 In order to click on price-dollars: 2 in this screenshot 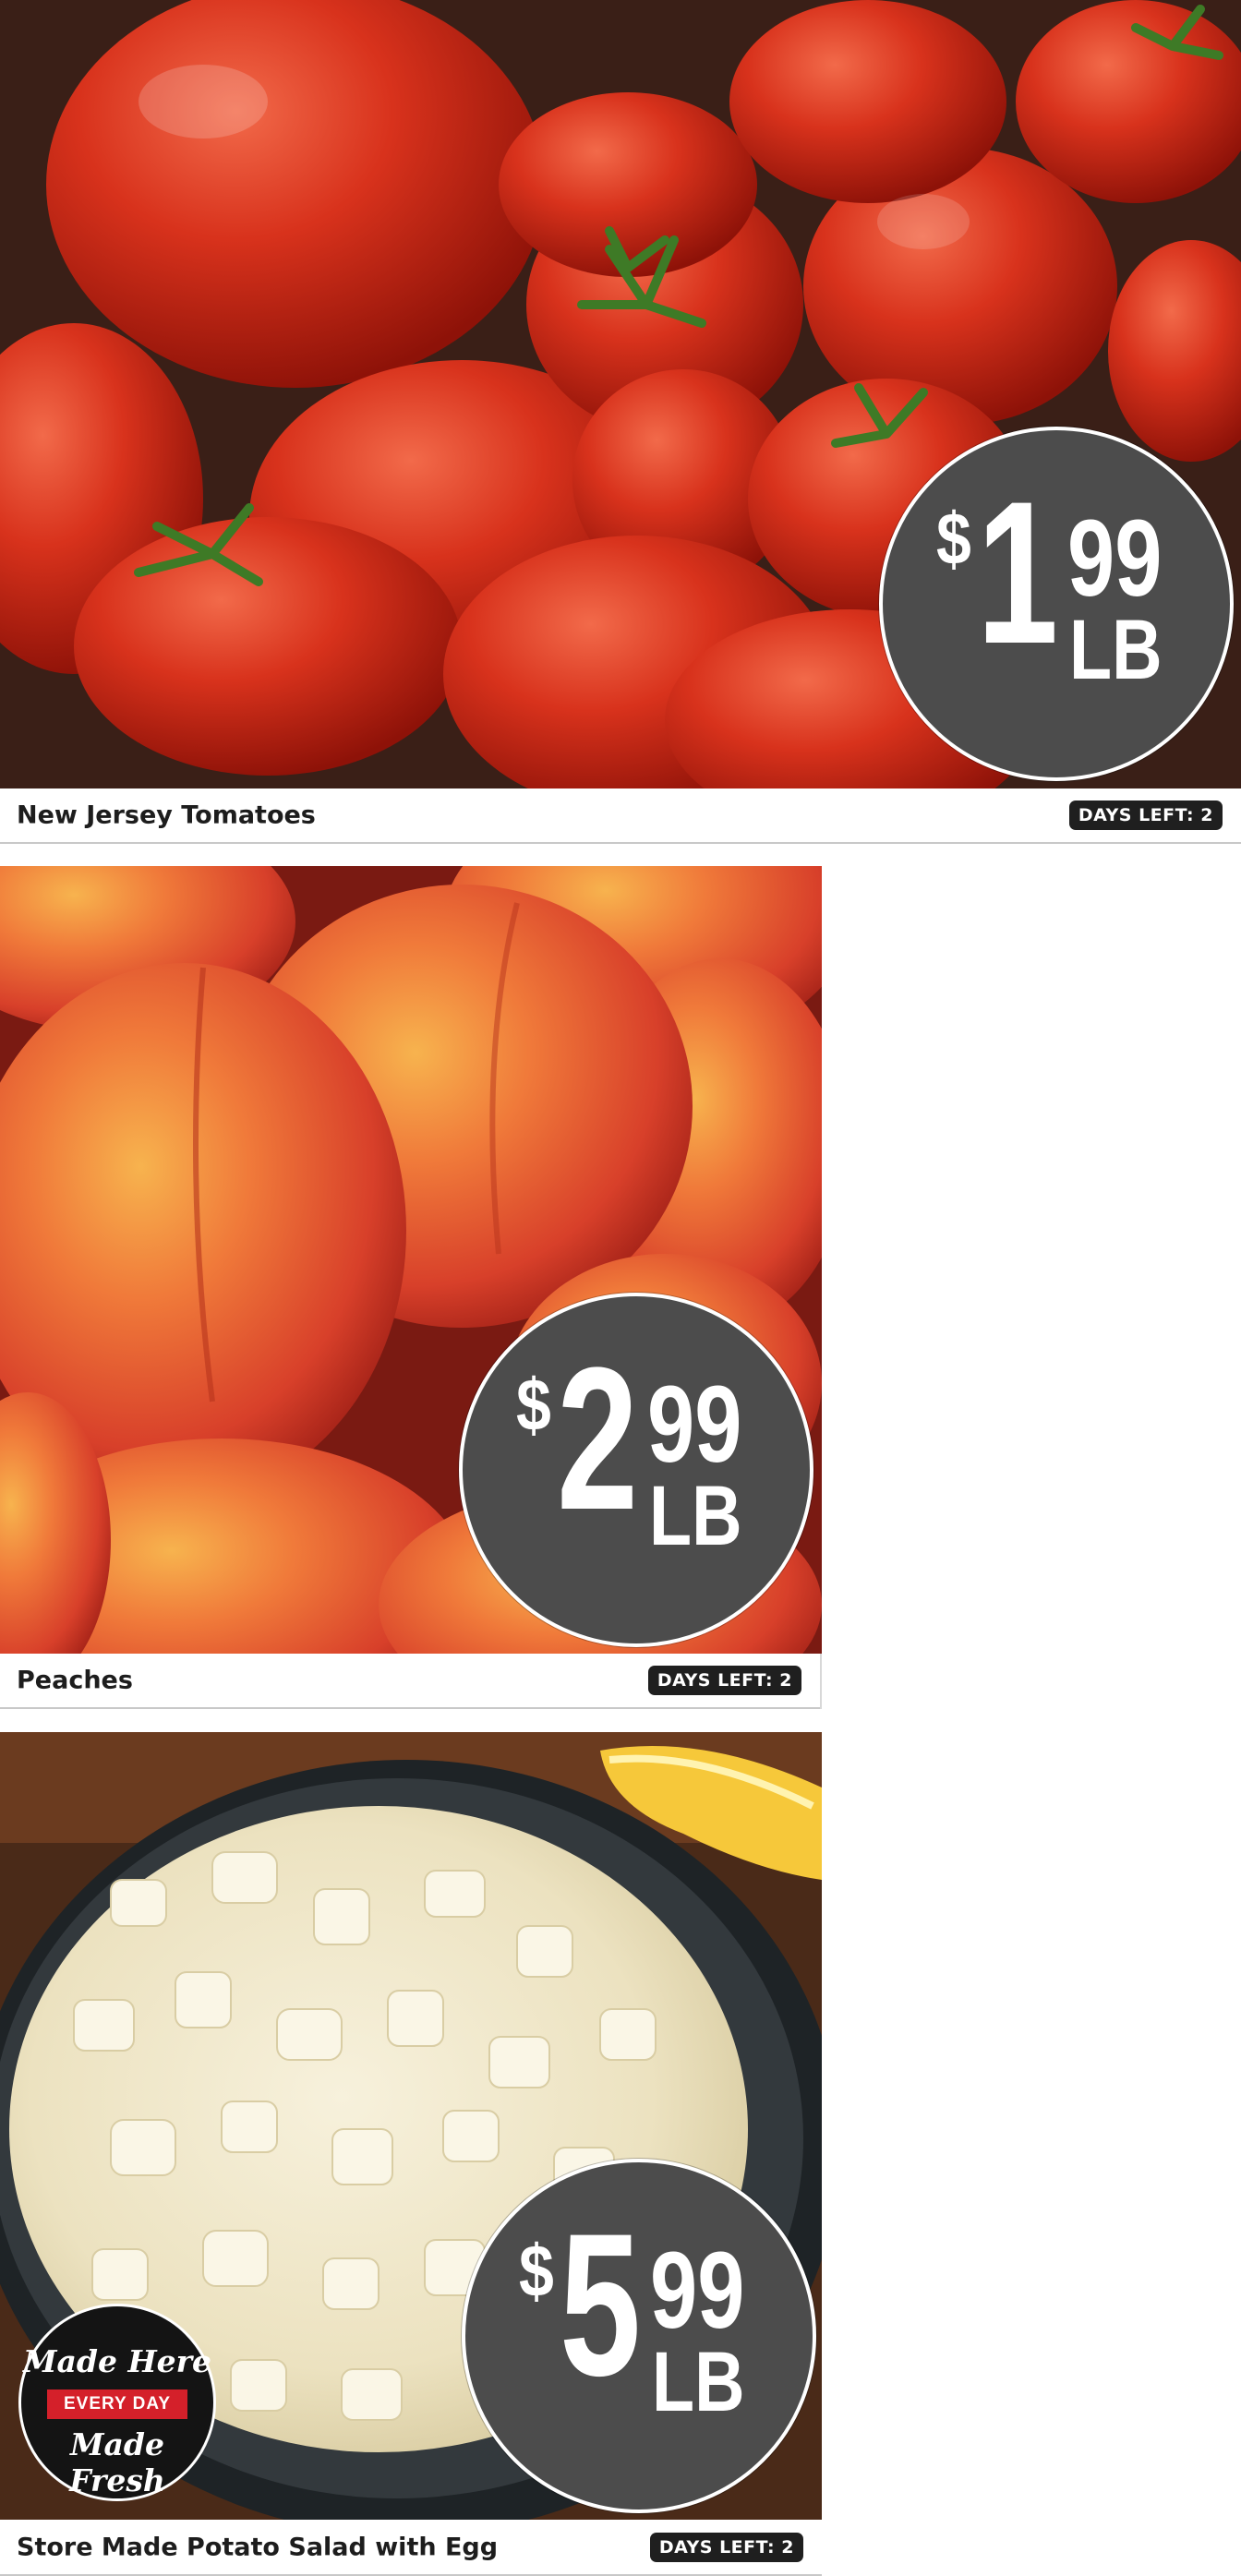, I will do `click(598, 1438)`.